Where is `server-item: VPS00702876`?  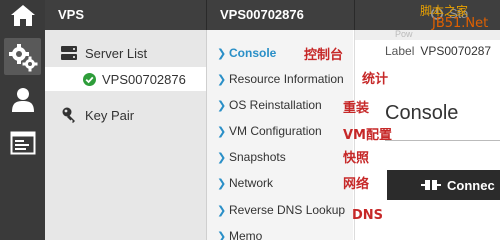 server-item: VPS00702876 is located at coordinates (125, 79).